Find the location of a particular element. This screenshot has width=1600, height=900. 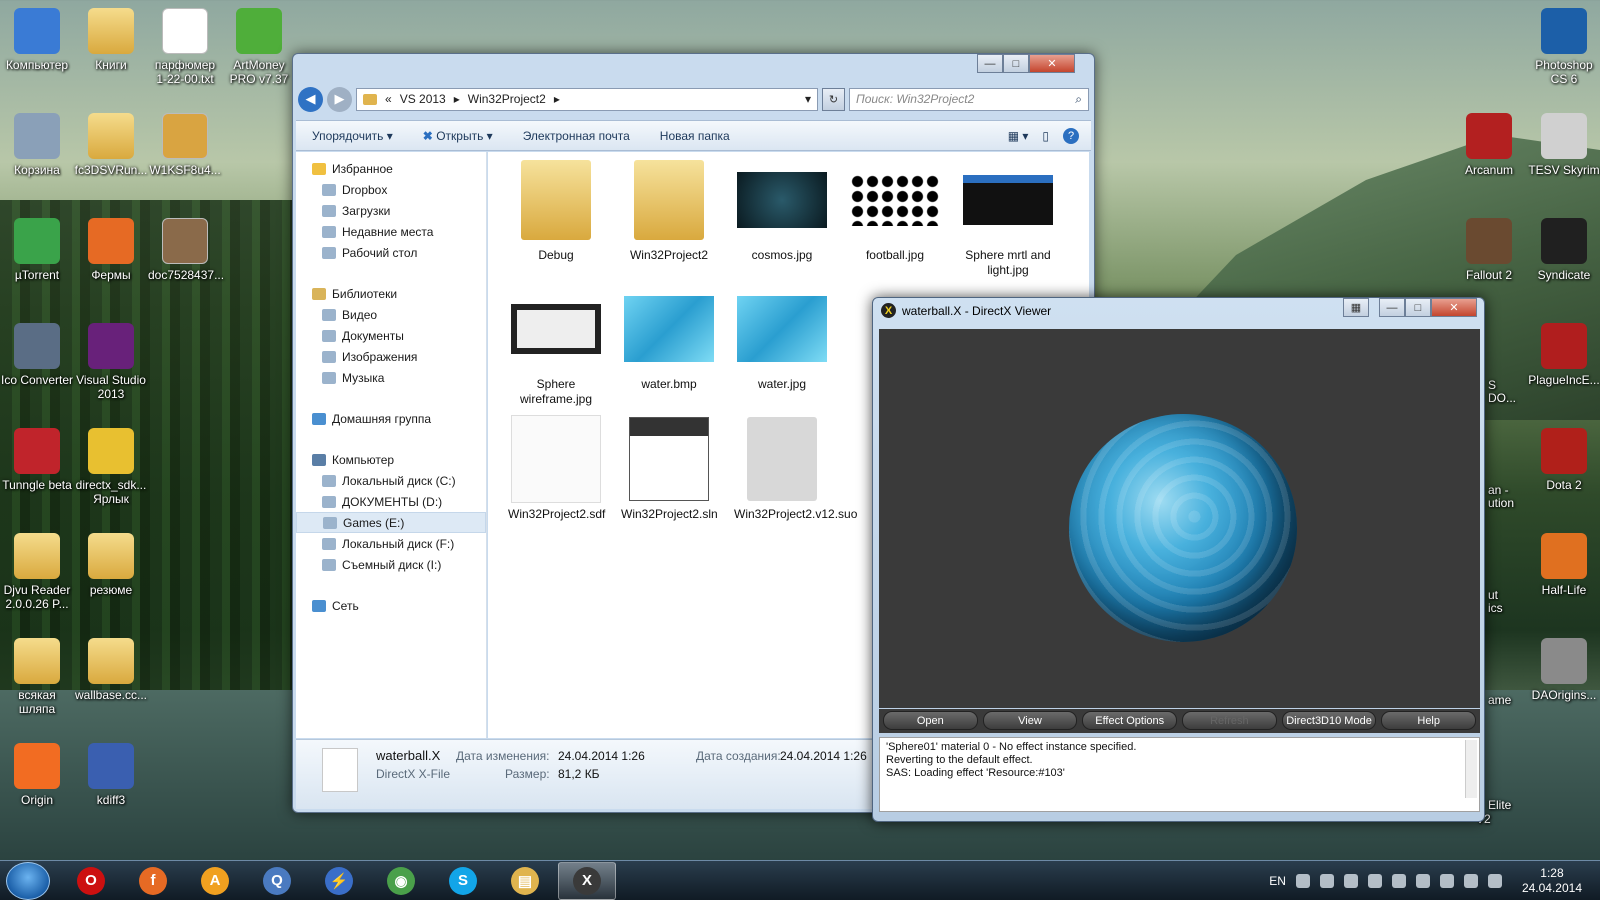

file-item: Win32Project2.sdf is located at coordinates (556, 468).